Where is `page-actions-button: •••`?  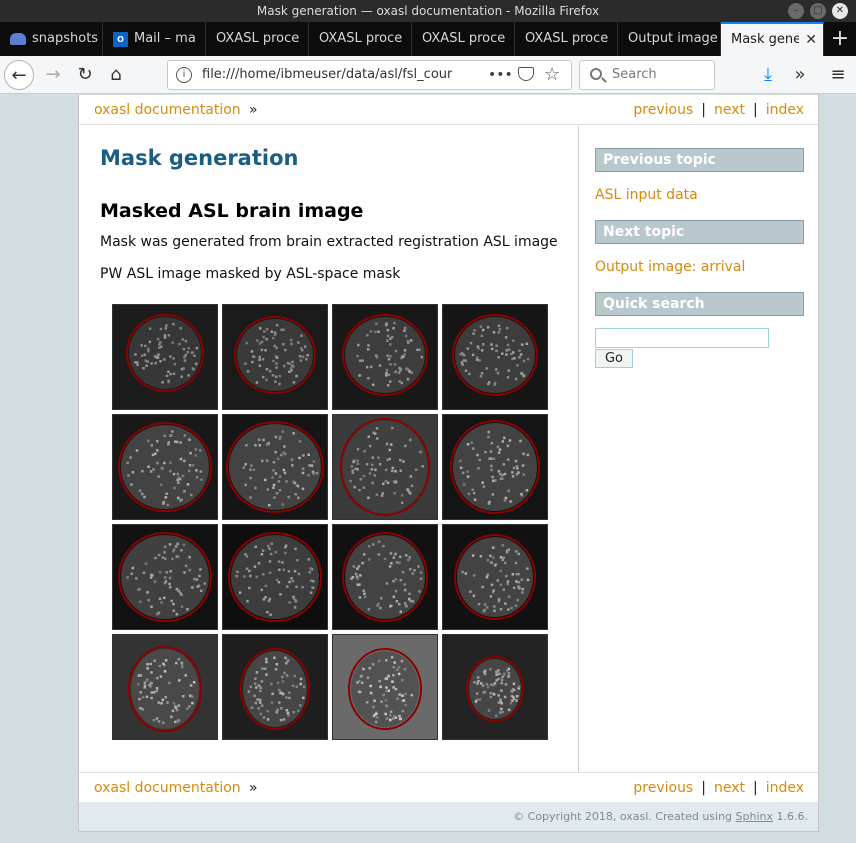
page-actions-button: ••• is located at coordinates (500, 75).